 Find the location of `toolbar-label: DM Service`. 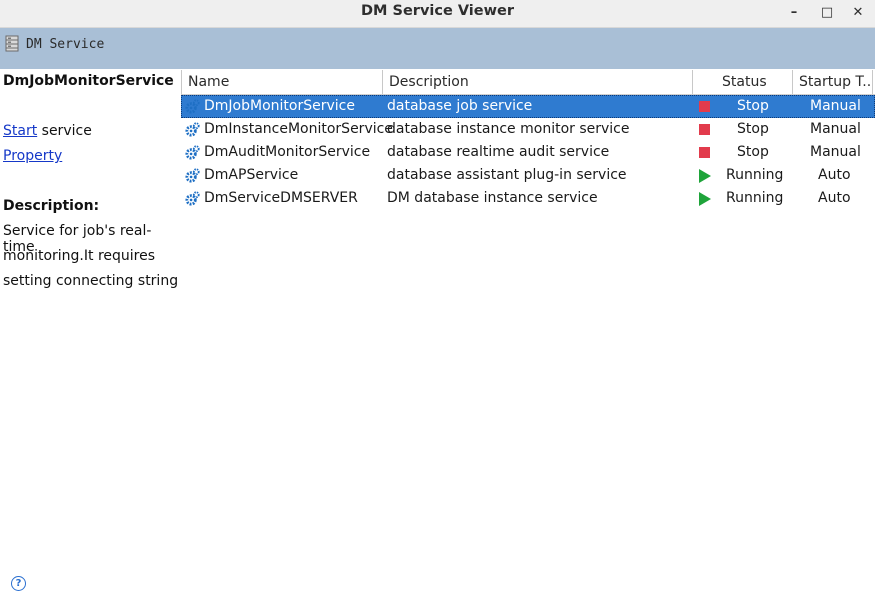

toolbar-label: DM Service is located at coordinates (65, 44).